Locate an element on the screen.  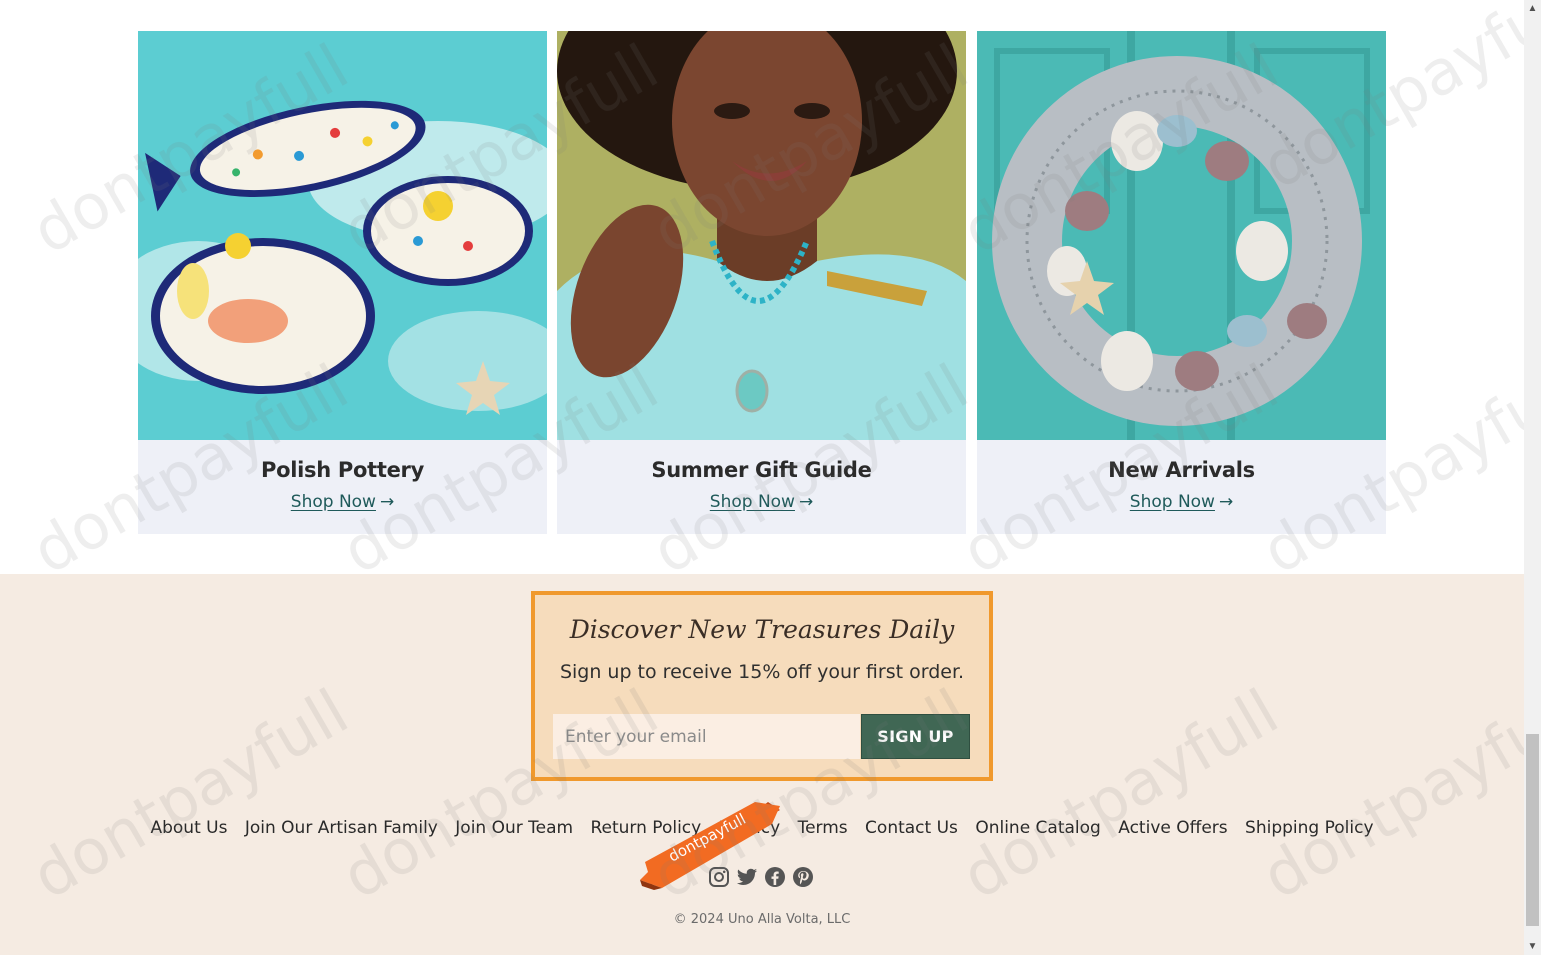
scrollbar-thumb is located at coordinates (1532, 830).